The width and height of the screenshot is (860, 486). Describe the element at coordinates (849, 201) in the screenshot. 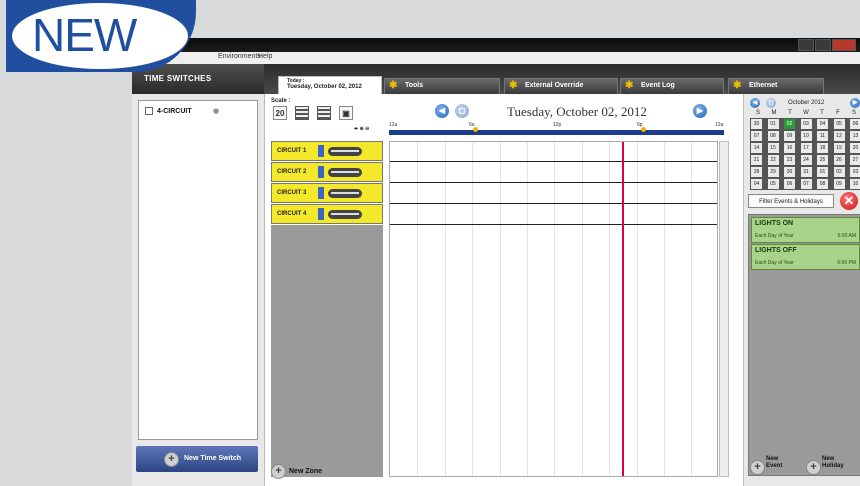

I see `clear-filter-icon: ✕` at that location.